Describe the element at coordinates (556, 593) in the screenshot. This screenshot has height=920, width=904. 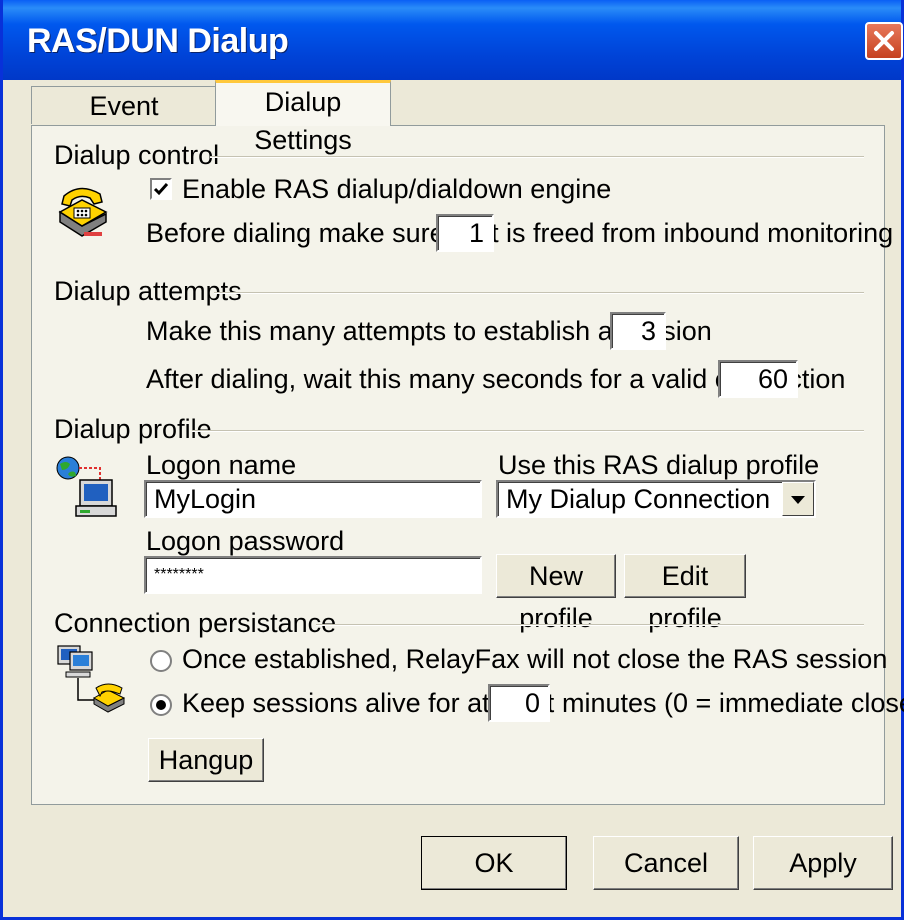
I see `new-profile-button: New profile` at that location.